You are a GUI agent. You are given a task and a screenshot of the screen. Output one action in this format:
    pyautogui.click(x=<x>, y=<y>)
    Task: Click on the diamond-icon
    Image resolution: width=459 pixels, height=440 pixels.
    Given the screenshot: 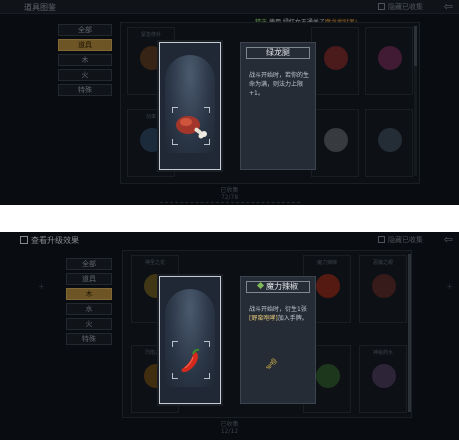 What is the action you would take?
    pyautogui.click(x=260, y=285)
    